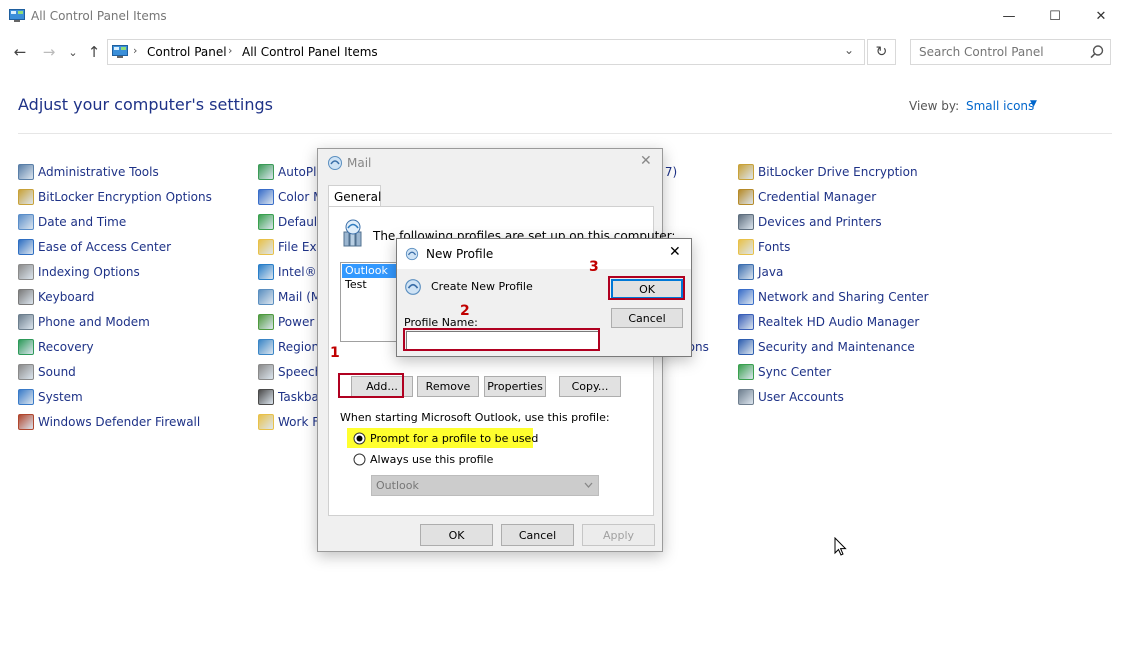  I want to click on cp-item: AutoPla, so click(291, 172).